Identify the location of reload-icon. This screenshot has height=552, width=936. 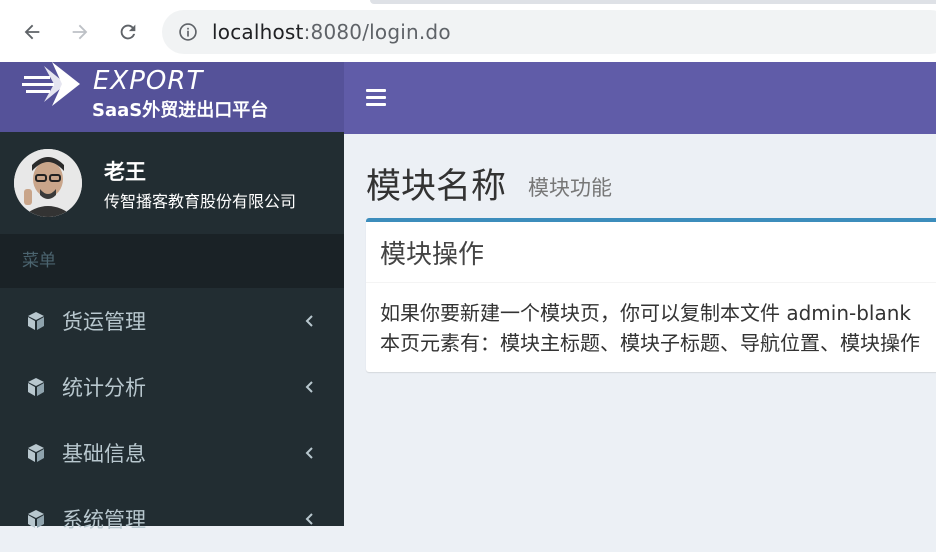
(128, 32).